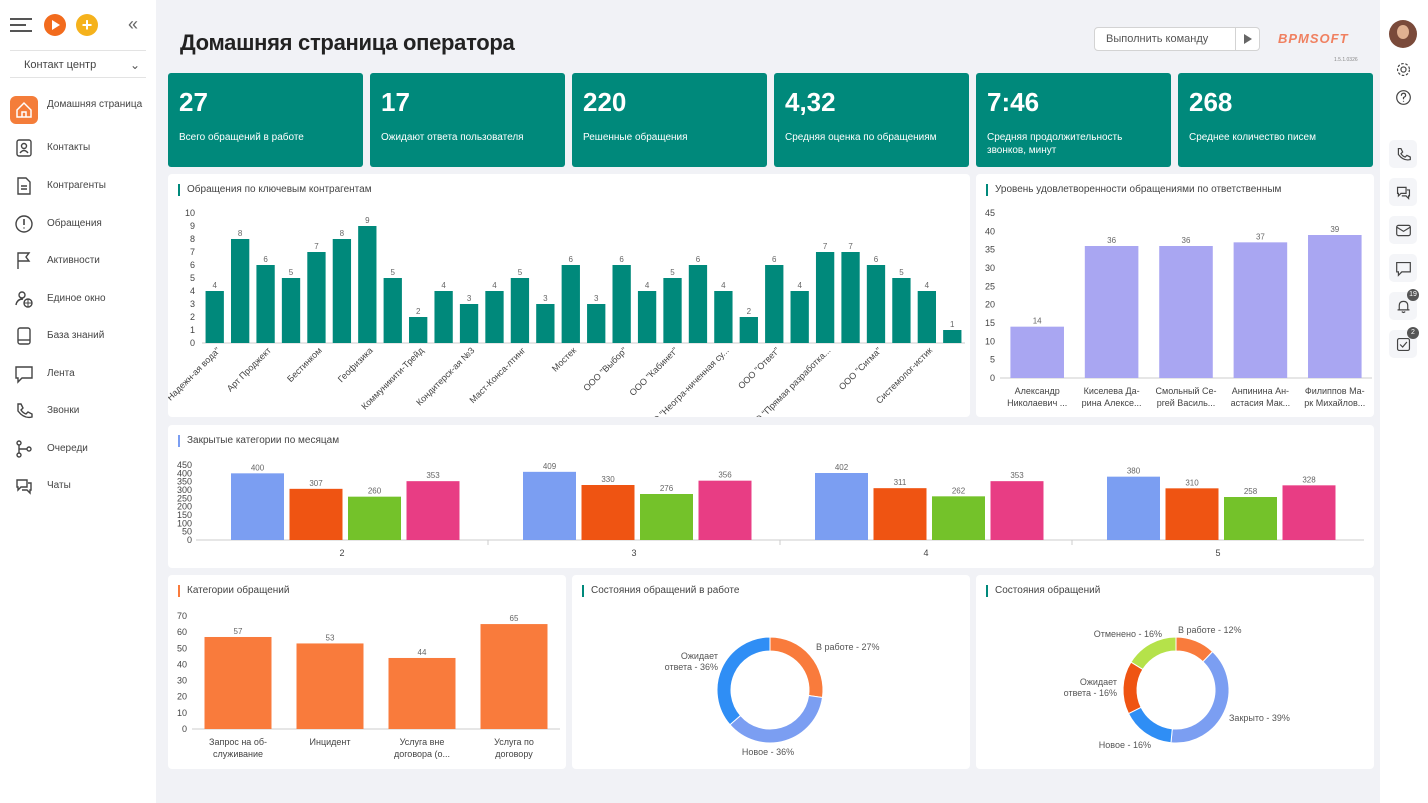  What do you see at coordinates (1247, 39) in the screenshot?
I see `run-command-button` at bounding box center [1247, 39].